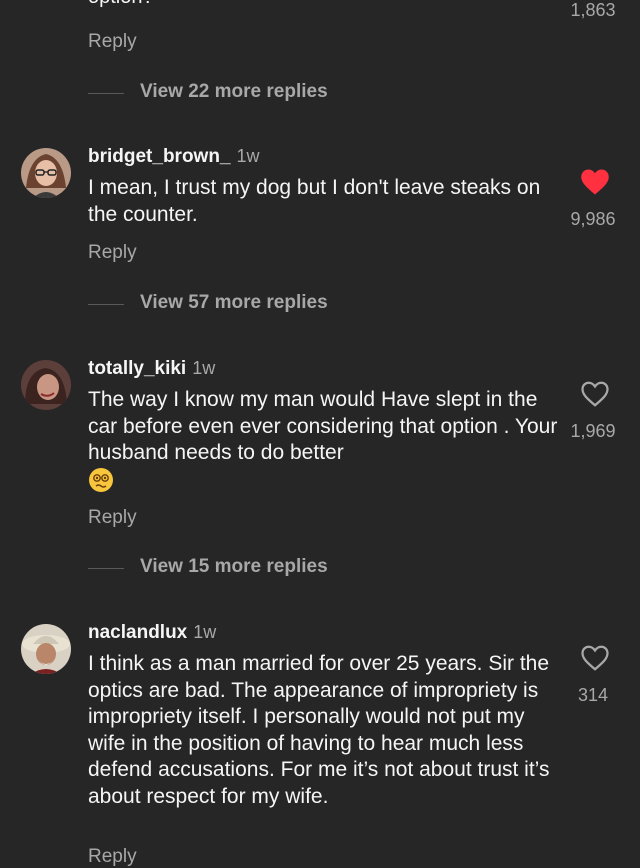 The image size is (640, 868). Describe the element at coordinates (234, 303) in the screenshot. I see `view-more-replies-button: View 57 more replies` at that location.